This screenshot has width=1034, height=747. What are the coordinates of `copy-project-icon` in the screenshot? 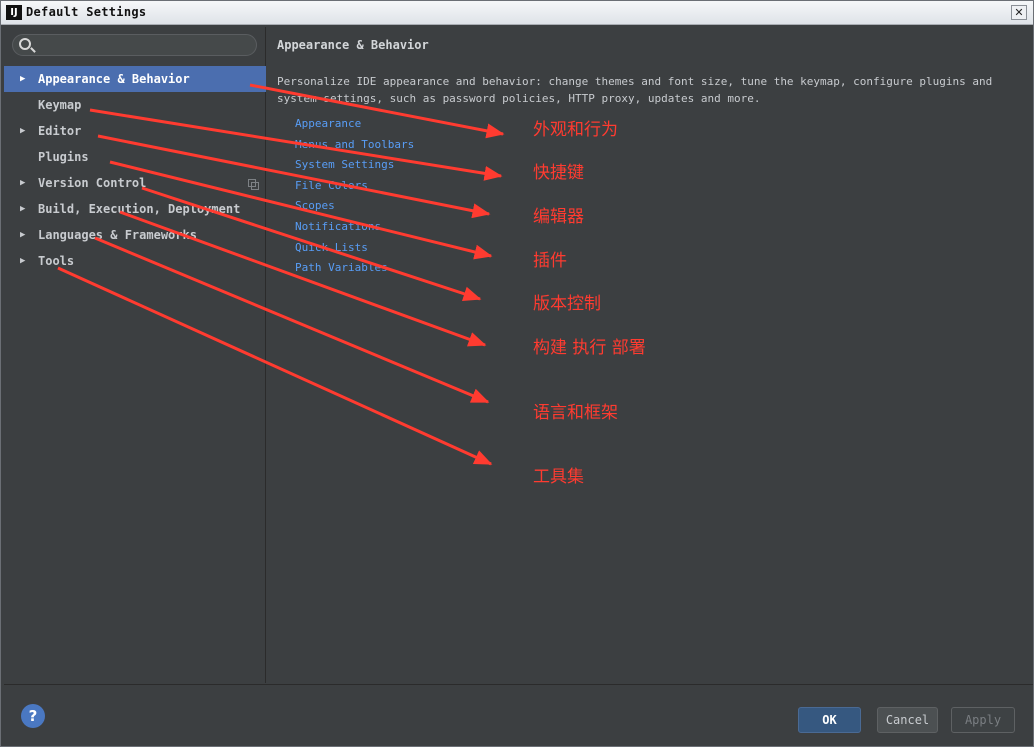 It's located at (253, 184).